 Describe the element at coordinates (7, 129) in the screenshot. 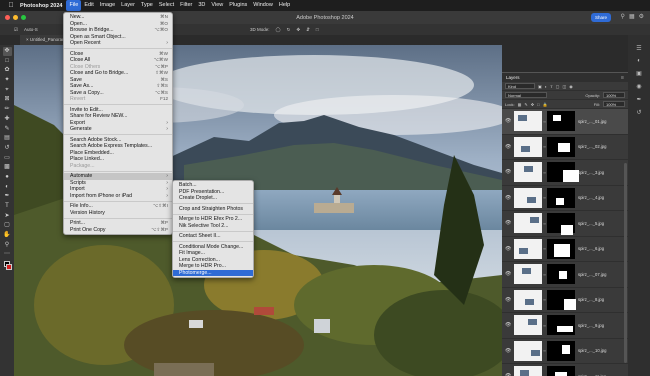

I see `brush-tool-icon: ✎` at that location.